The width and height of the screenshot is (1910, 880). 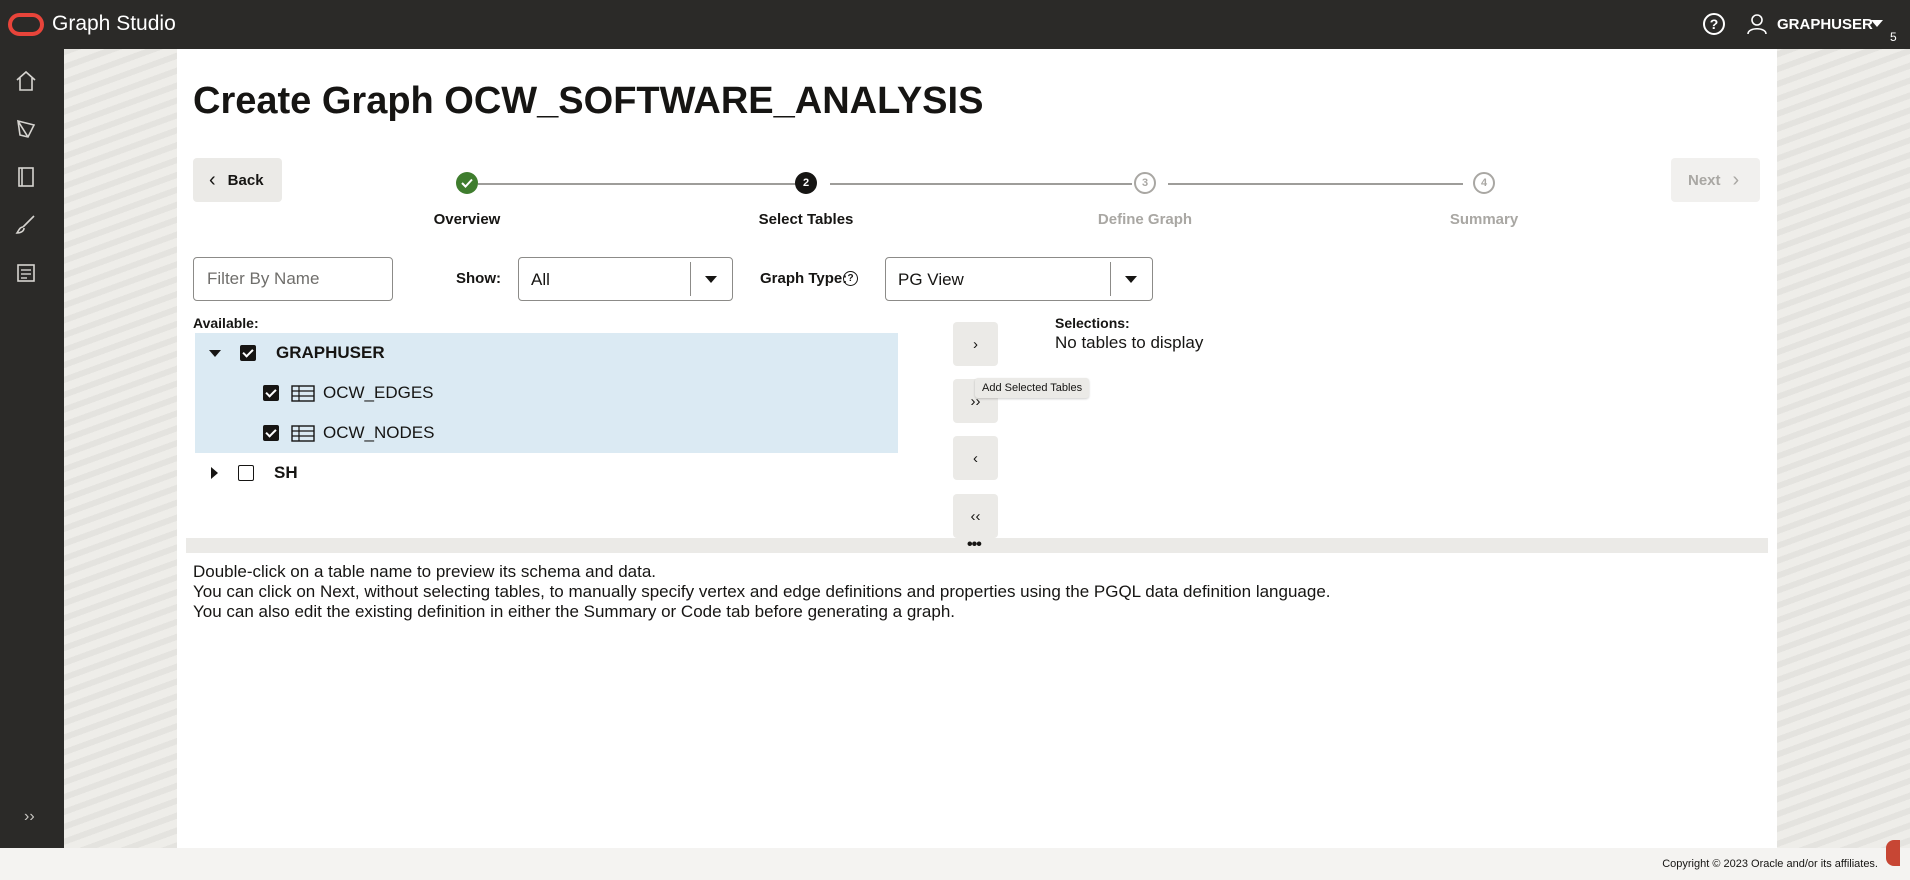 What do you see at coordinates (215, 353) in the screenshot?
I see `caret-down-icon` at bounding box center [215, 353].